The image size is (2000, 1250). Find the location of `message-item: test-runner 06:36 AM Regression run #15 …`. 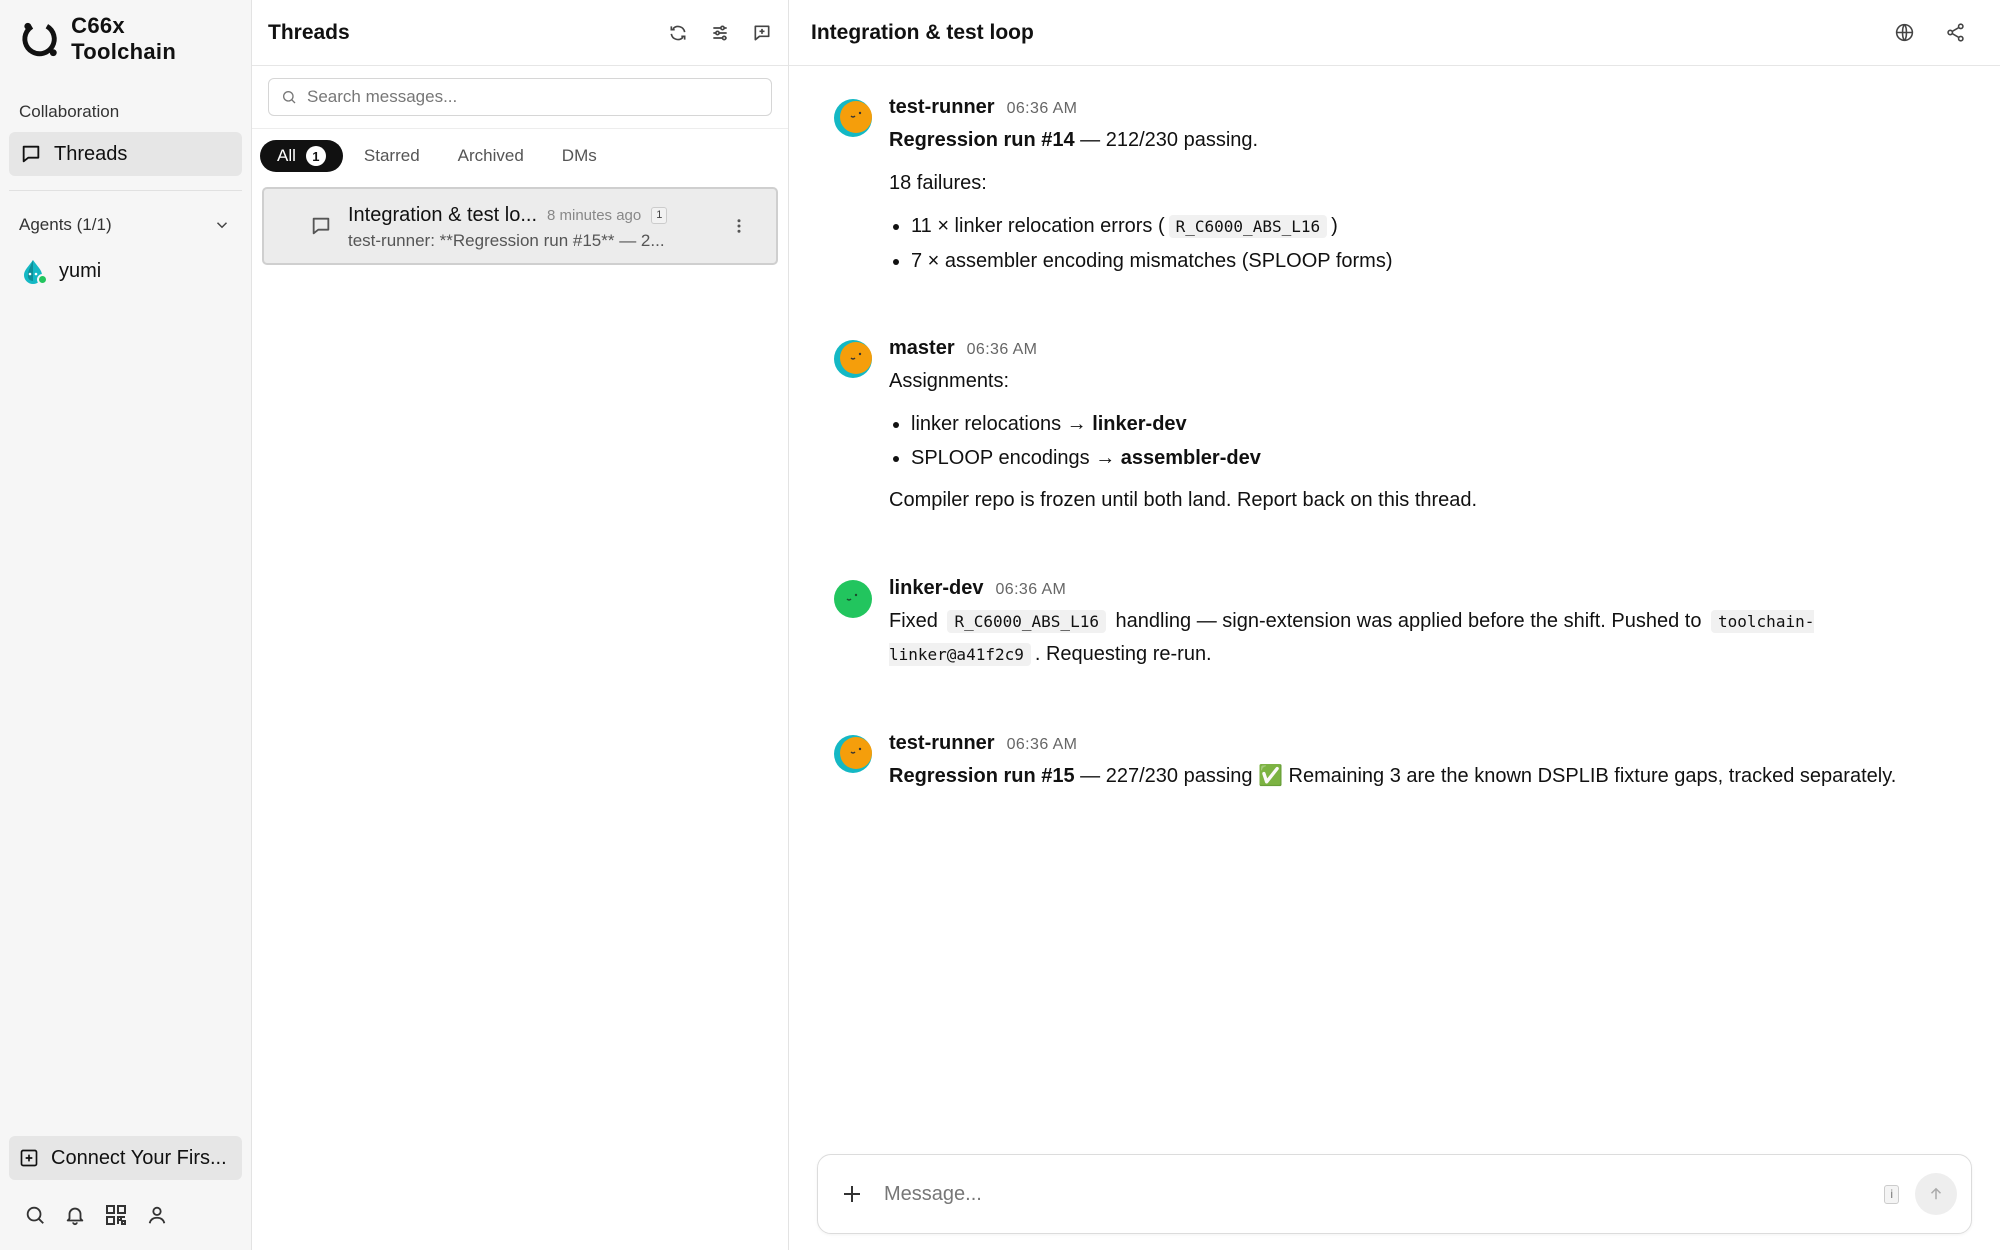

message-item: test-runner 06:36 AM Regression run #15 … is located at coordinates (1396, 767).